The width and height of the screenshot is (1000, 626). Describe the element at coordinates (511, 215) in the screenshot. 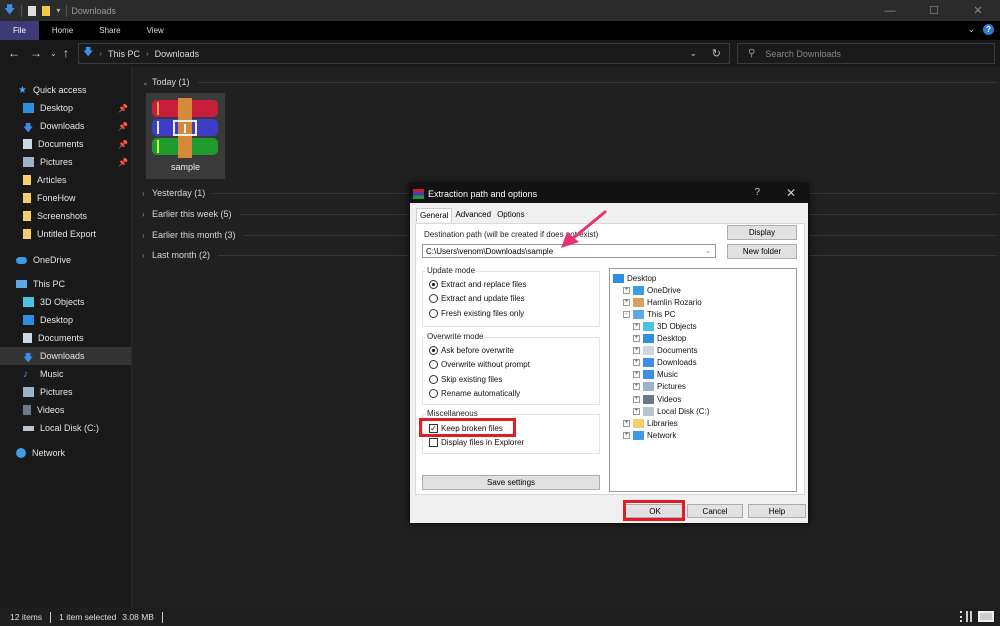

I see `tab-options: Options` at that location.